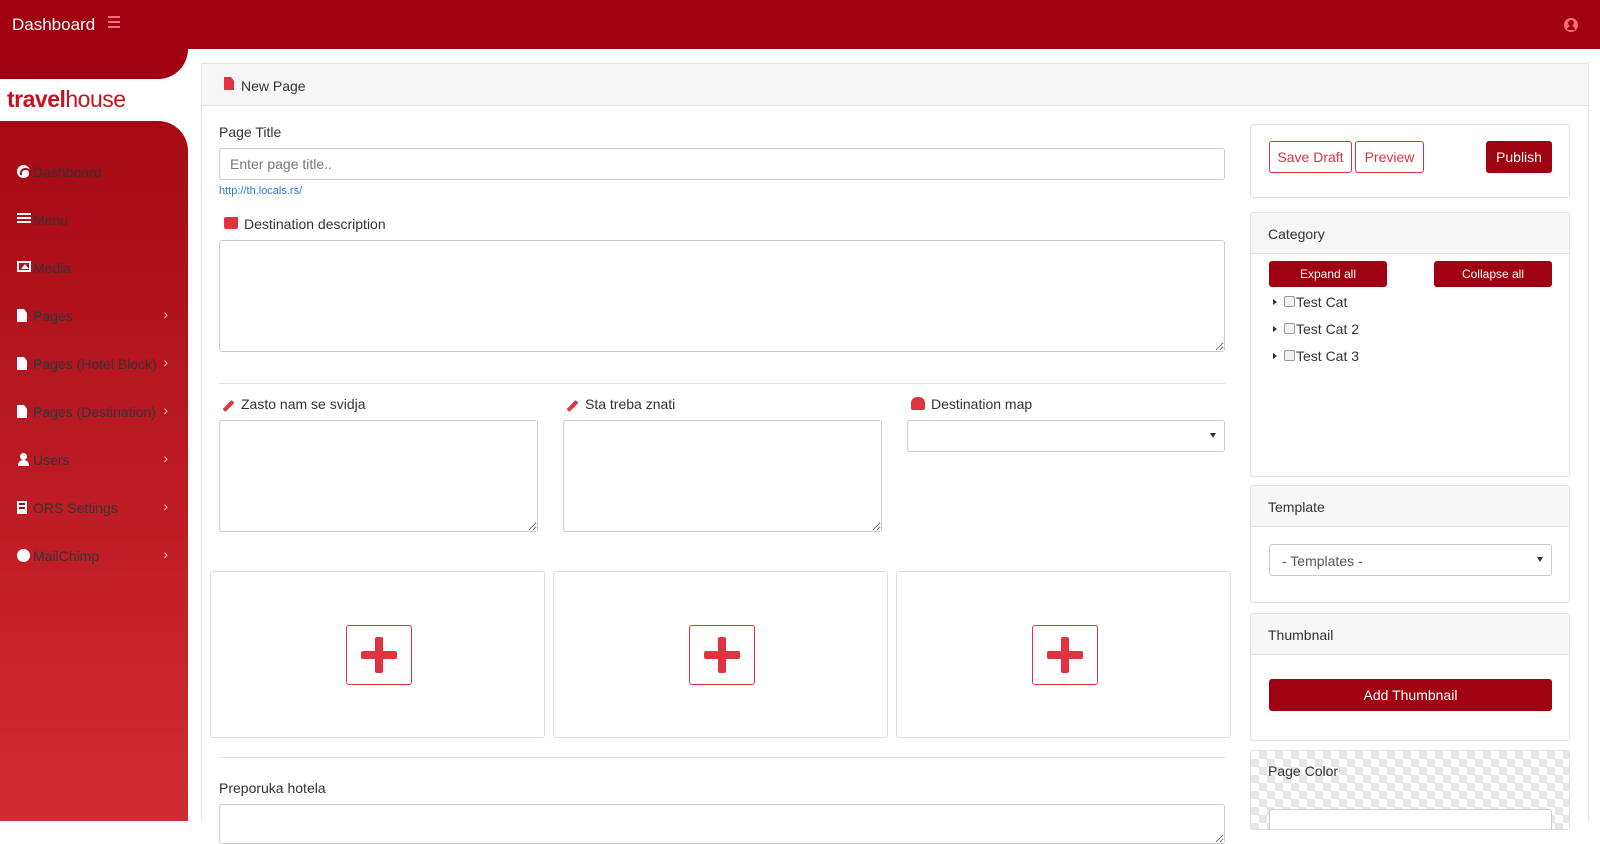  I want to click on publish-card: Save Draft Preview Publish, so click(1410, 161).